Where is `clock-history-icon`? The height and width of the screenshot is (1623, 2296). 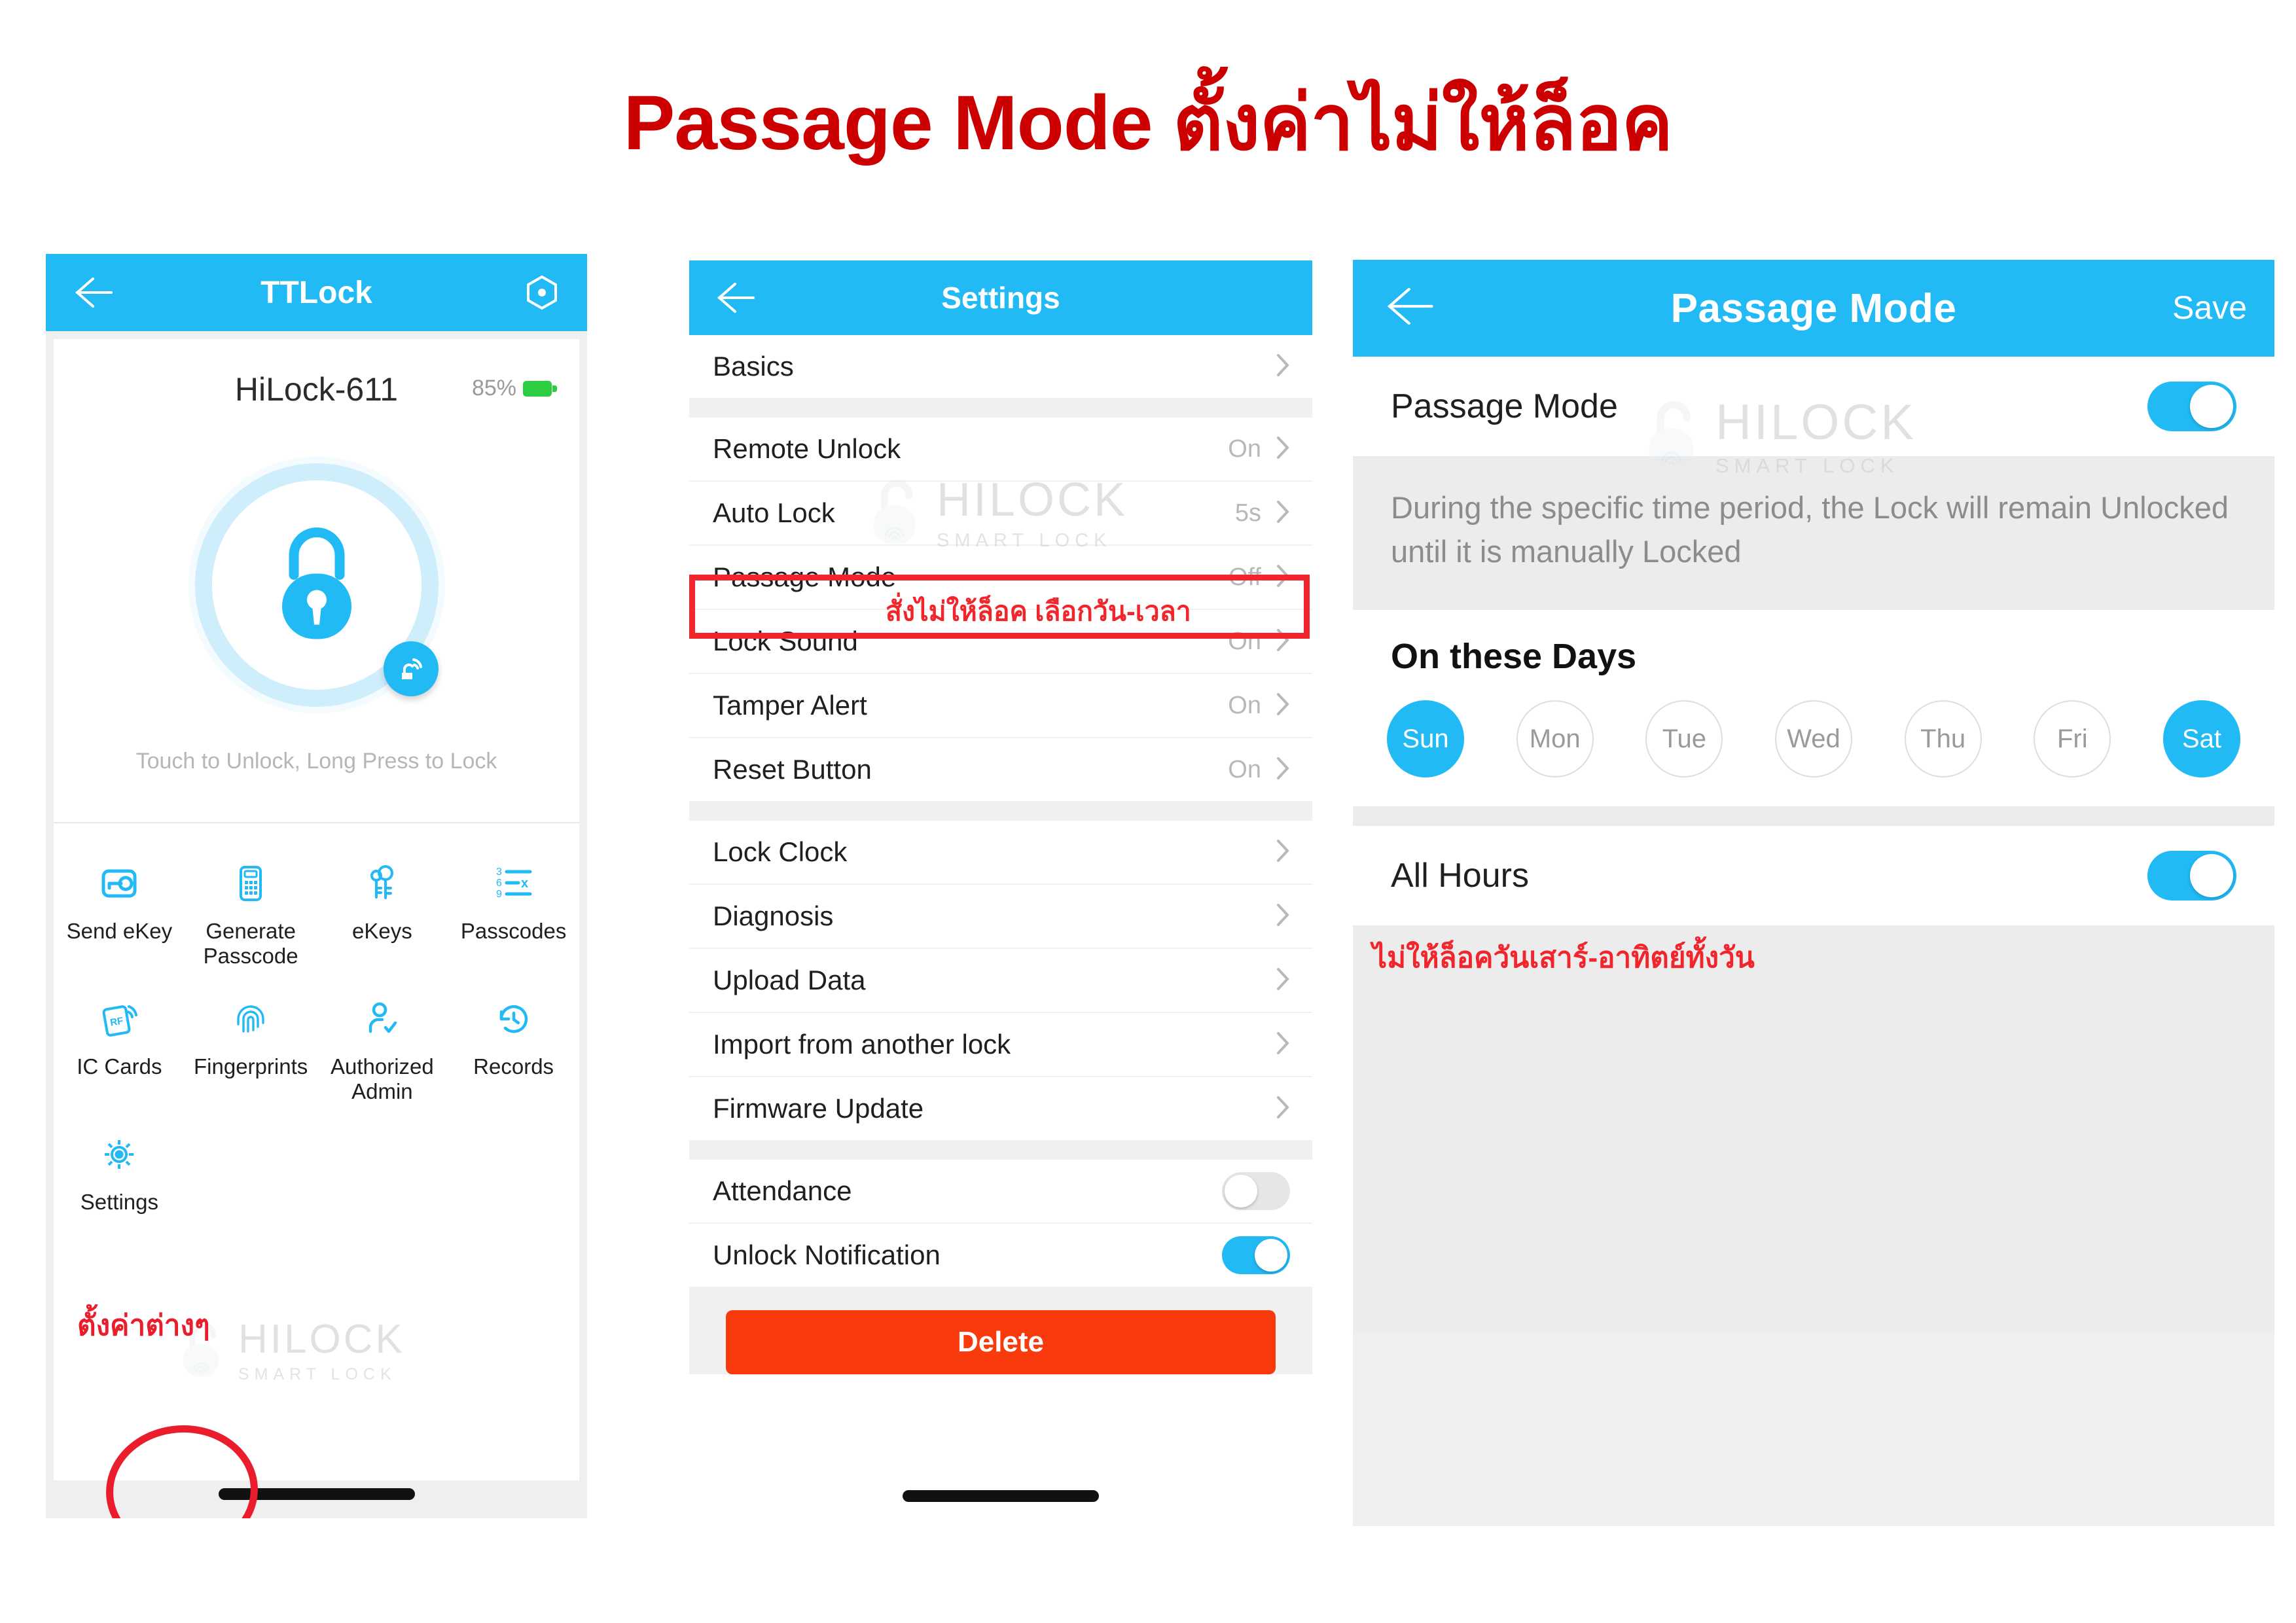 clock-history-icon is located at coordinates (513, 1019).